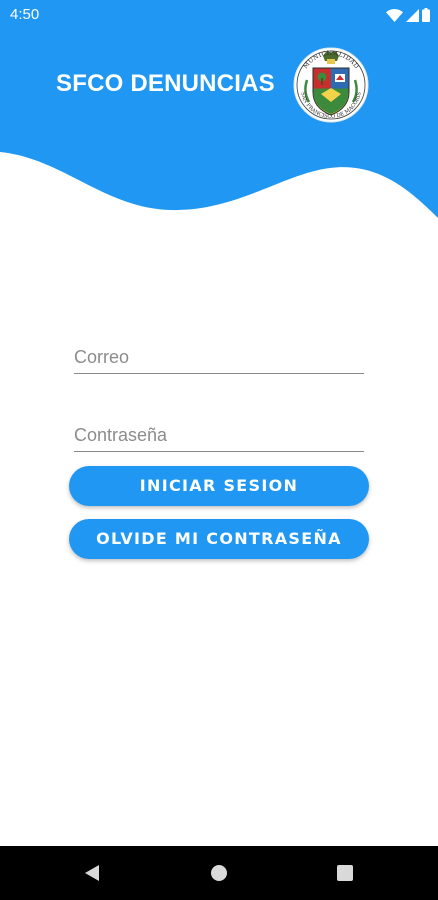 This screenshot has width=438, height=900. I want to click on email-field, so click(219, 357).